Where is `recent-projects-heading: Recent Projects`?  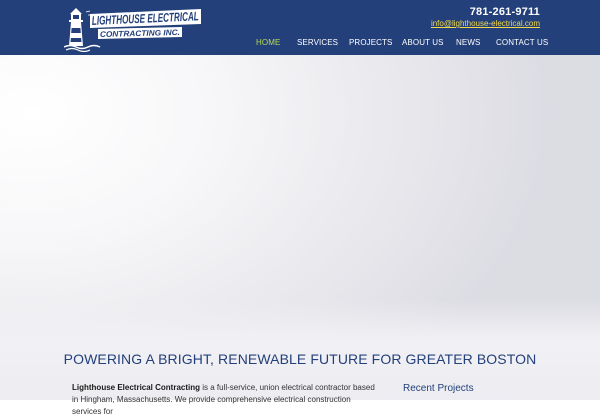 recent-projects-heading: Recent Projects is located at coordinates (438, 388).